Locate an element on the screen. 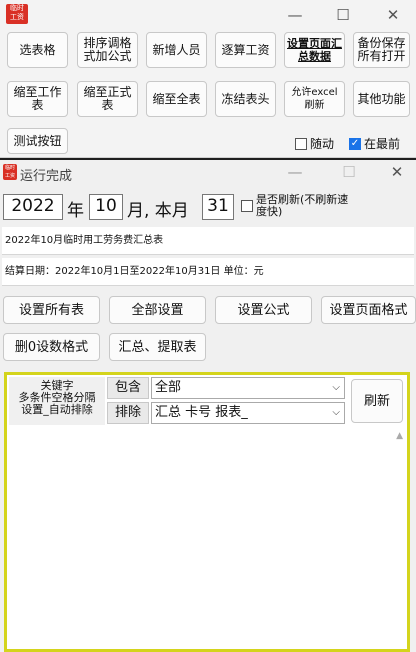  other-functions-button: 其他功能 is located at coordinates (381, 99).